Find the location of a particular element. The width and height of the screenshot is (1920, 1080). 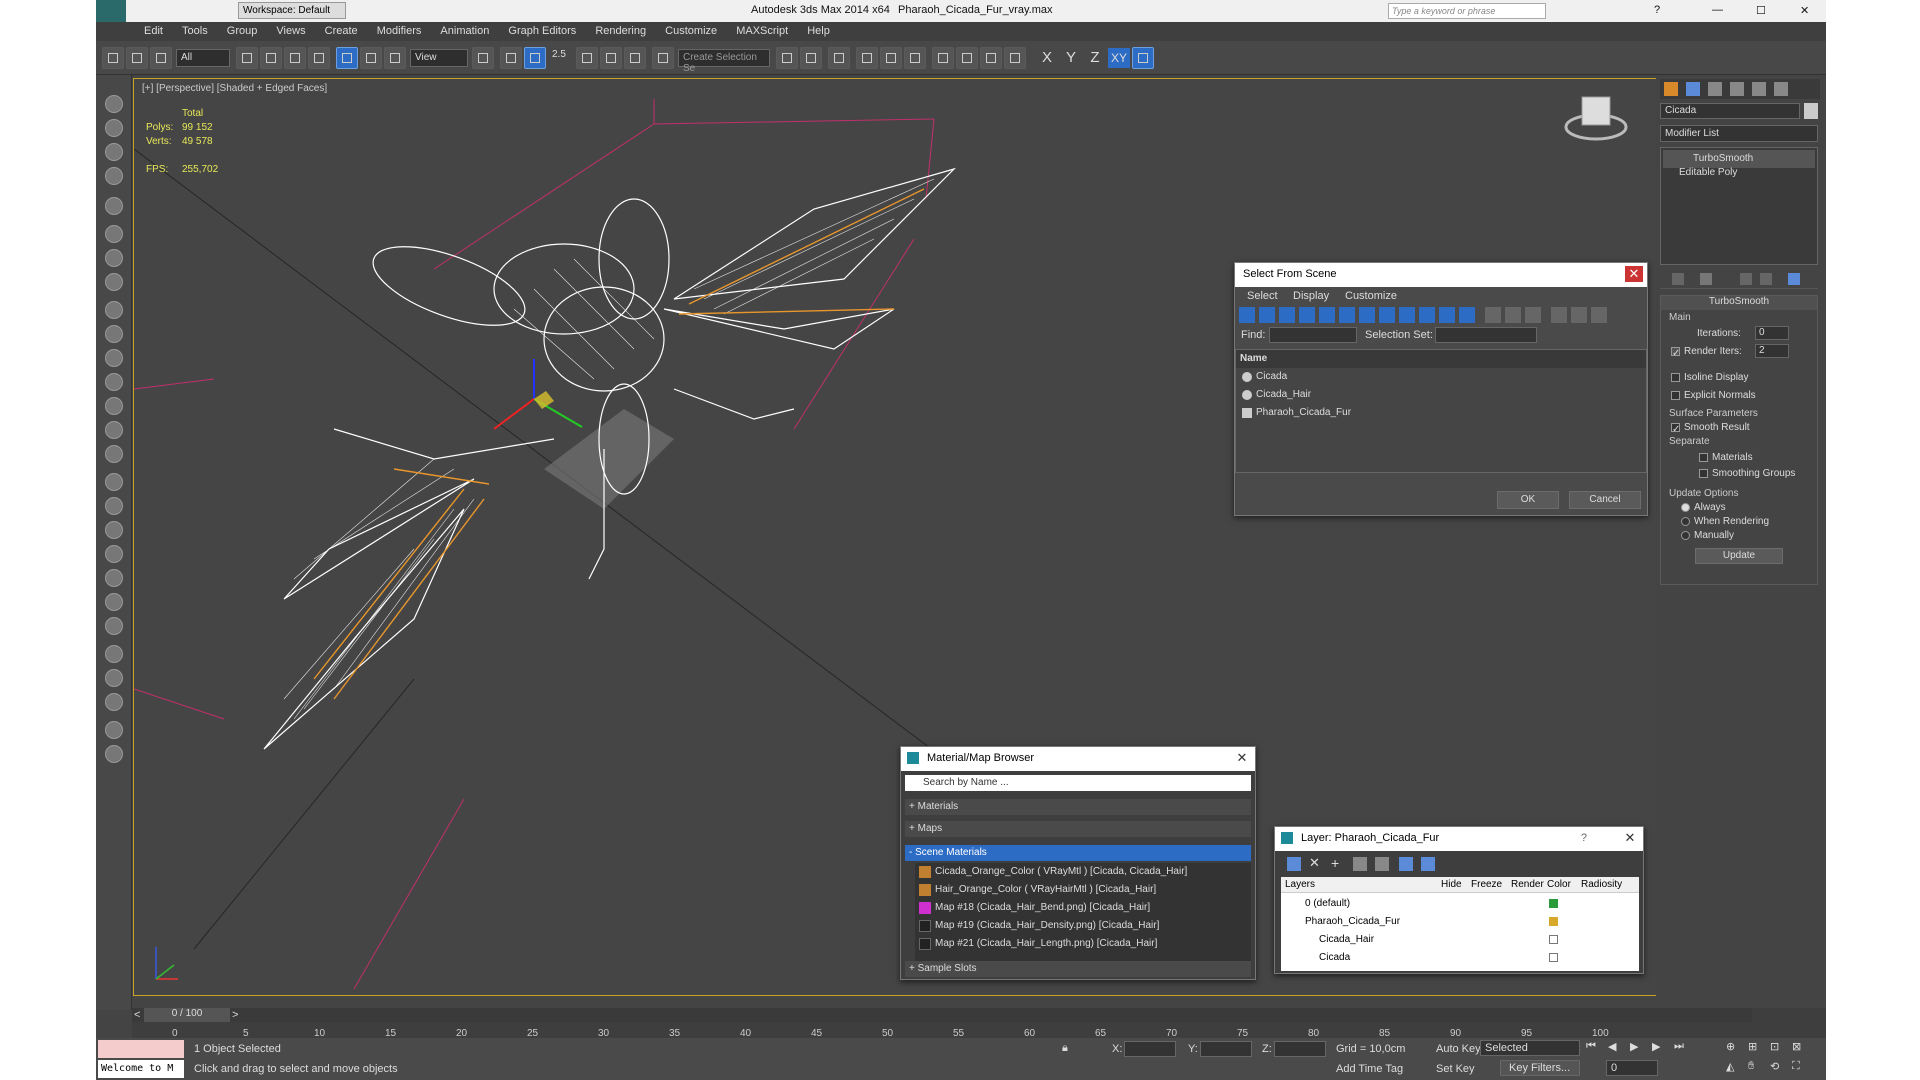

list-item: Cicada_Hair is located at coordinates (1441, 395).